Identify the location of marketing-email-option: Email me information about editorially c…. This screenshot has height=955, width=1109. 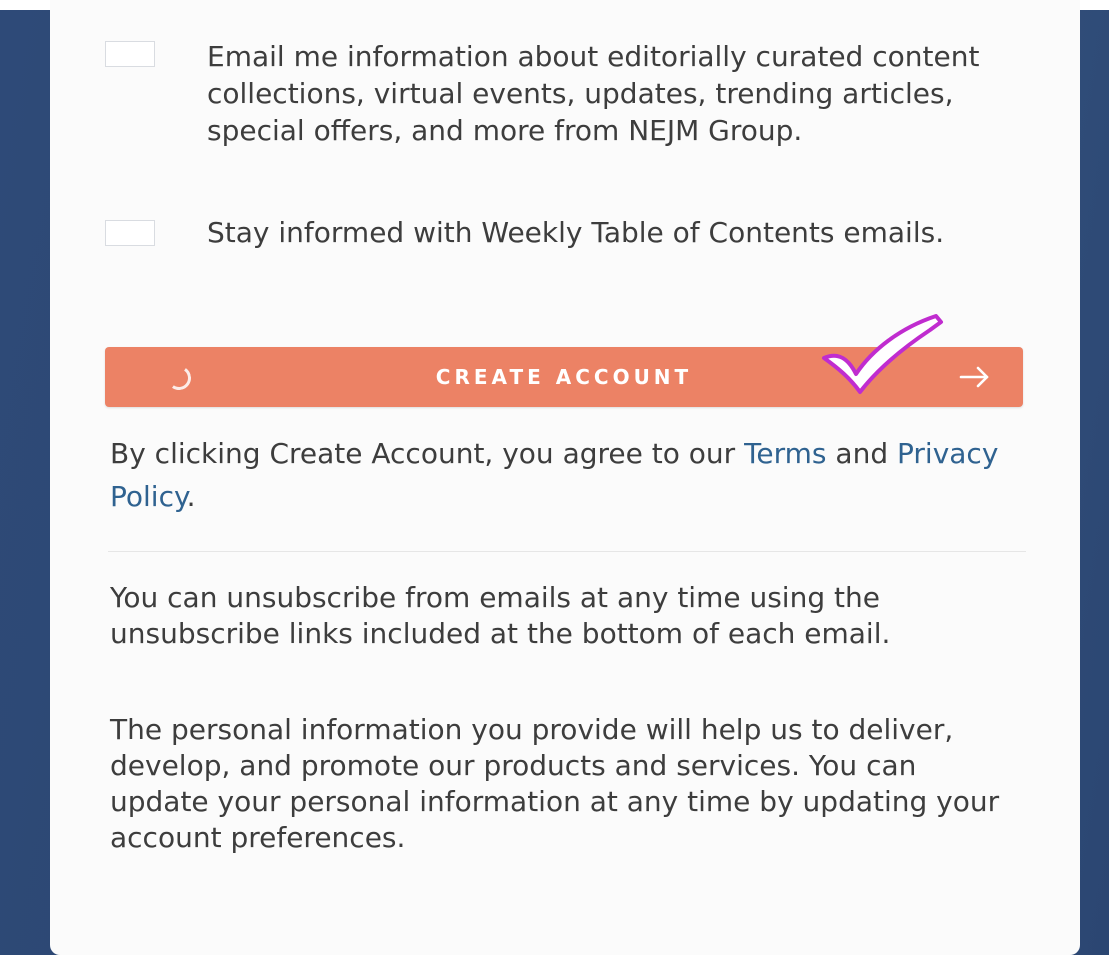
(556, 93).